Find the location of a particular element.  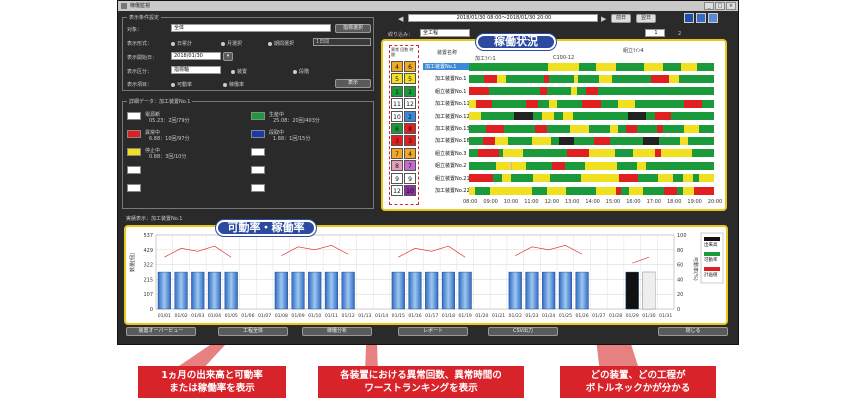

gantt-view-icon is located at coordinates (713, 18).